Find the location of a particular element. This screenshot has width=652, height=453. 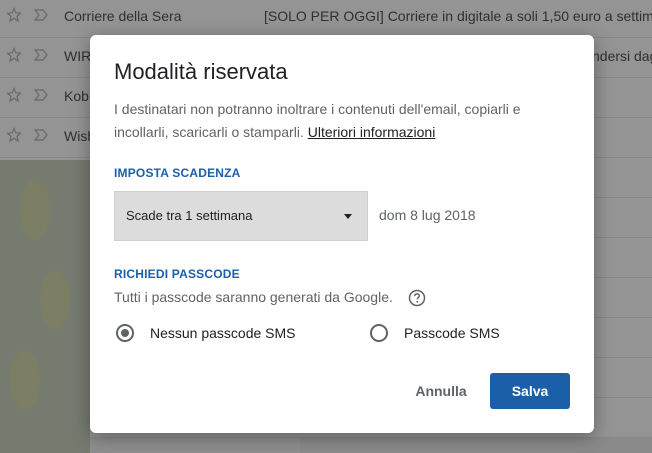

expiry-heading: IMPOSTA SCADENZA is located at coordinates (177, 173).